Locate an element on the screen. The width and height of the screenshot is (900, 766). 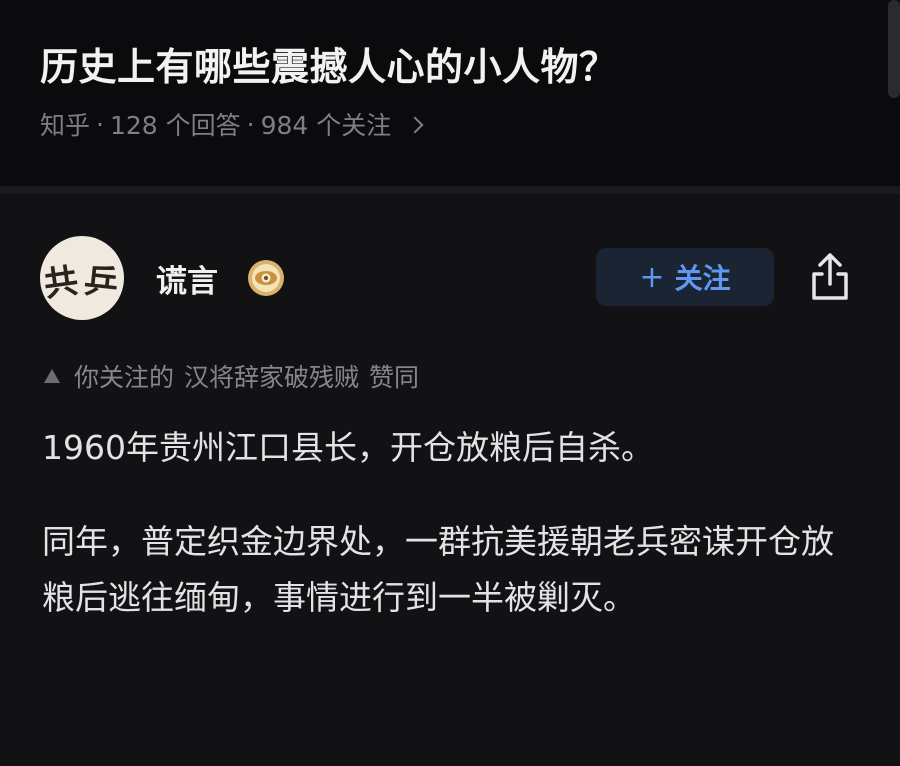
chevron-right-icon is located at coordinates (415, 125).